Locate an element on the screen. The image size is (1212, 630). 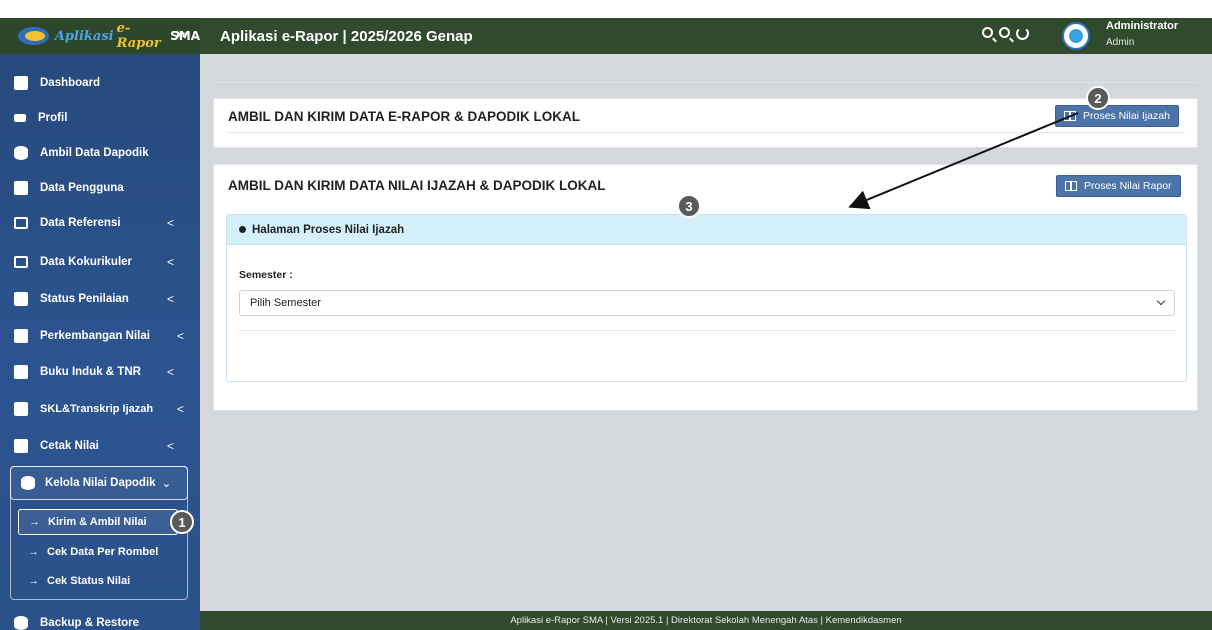
zoom-out-icon is located at coordinates (1004, 32).